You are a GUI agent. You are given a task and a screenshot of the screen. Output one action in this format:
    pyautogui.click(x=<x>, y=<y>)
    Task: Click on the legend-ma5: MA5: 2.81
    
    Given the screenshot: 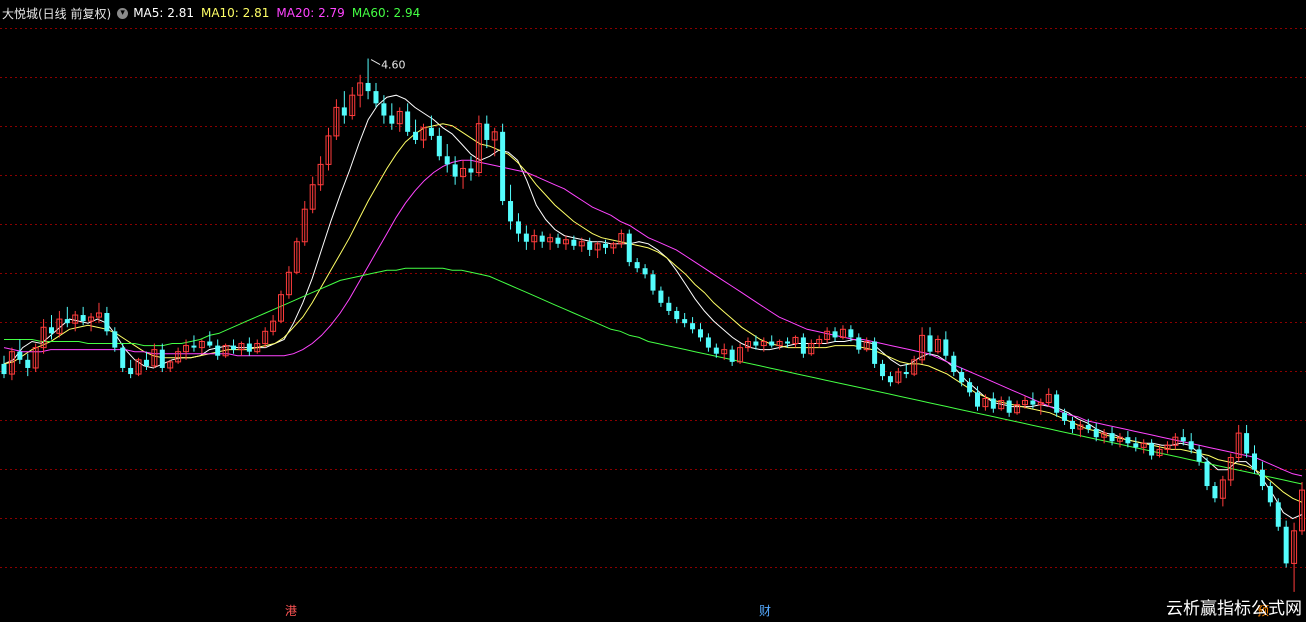 What is the action you would take?
    pyautogui.click(x=163, y=13)
    